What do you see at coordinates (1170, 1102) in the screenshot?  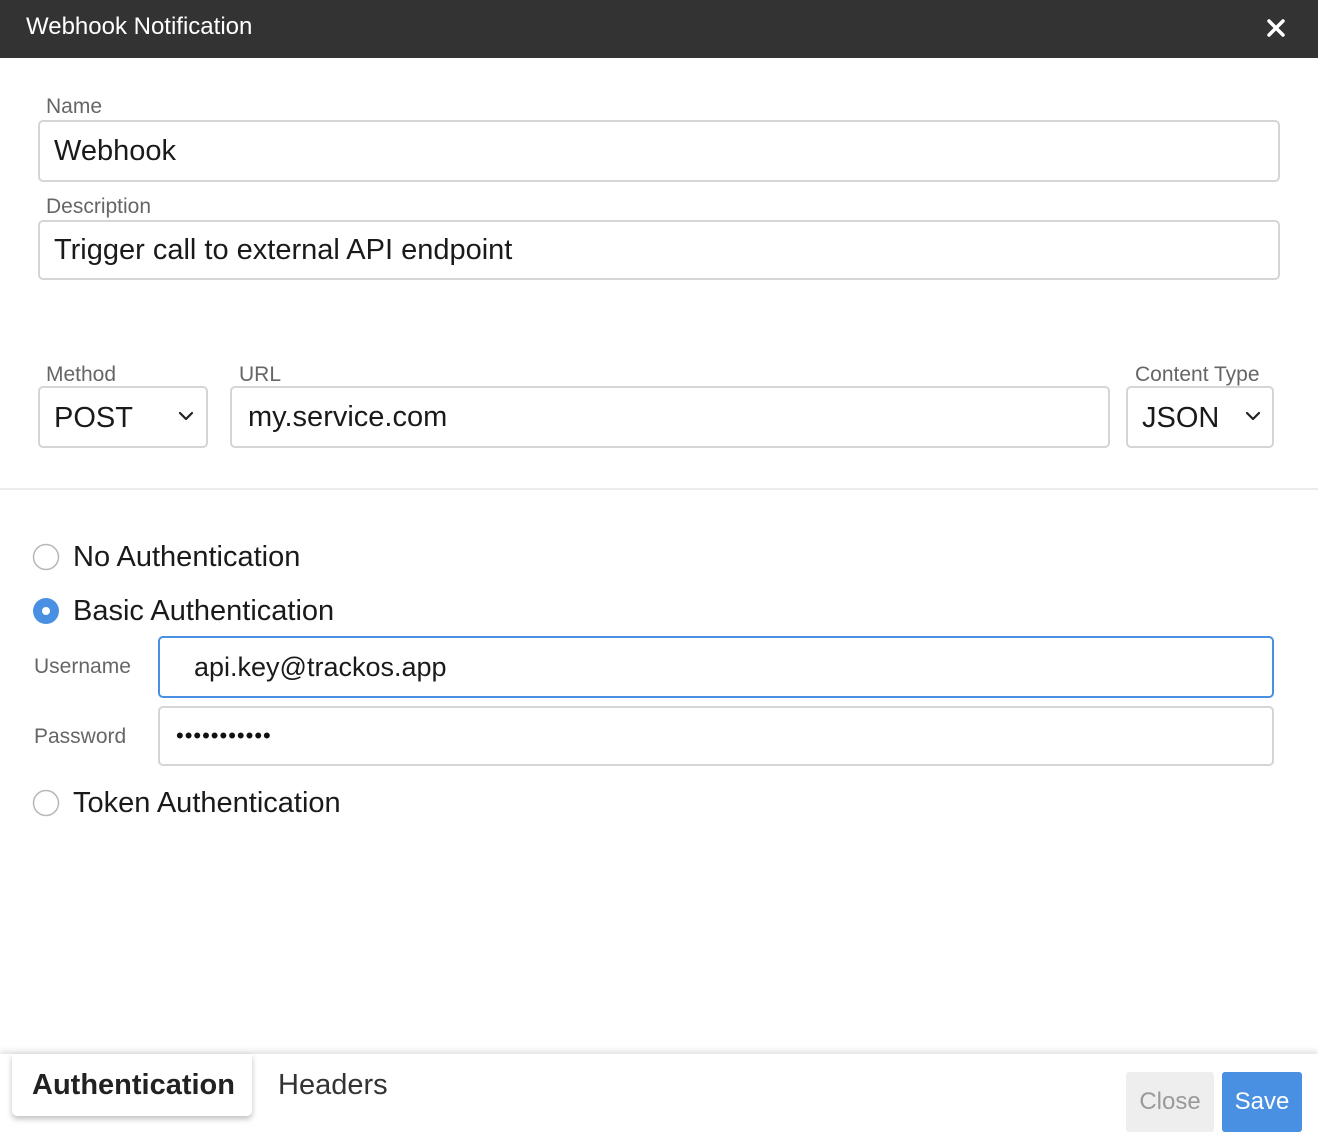 I see `close-button: Close` at bounding box center [1170, 1102].